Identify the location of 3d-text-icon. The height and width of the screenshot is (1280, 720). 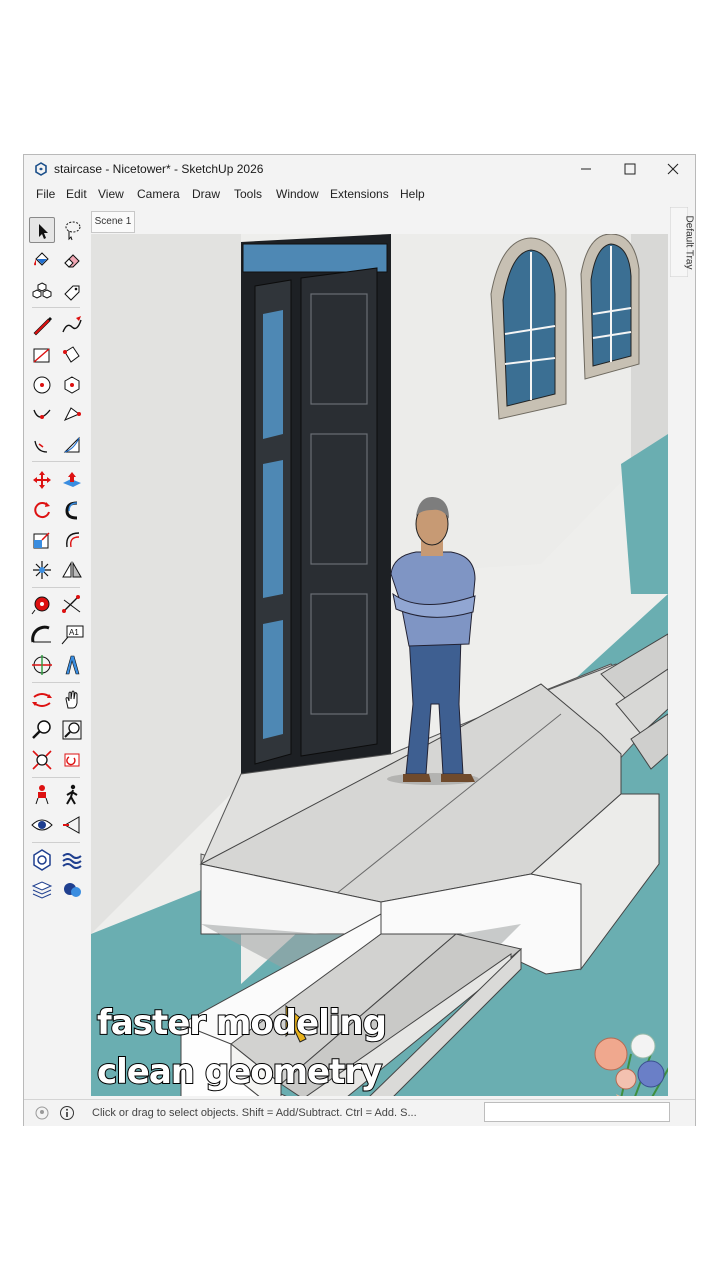
(72, 665).